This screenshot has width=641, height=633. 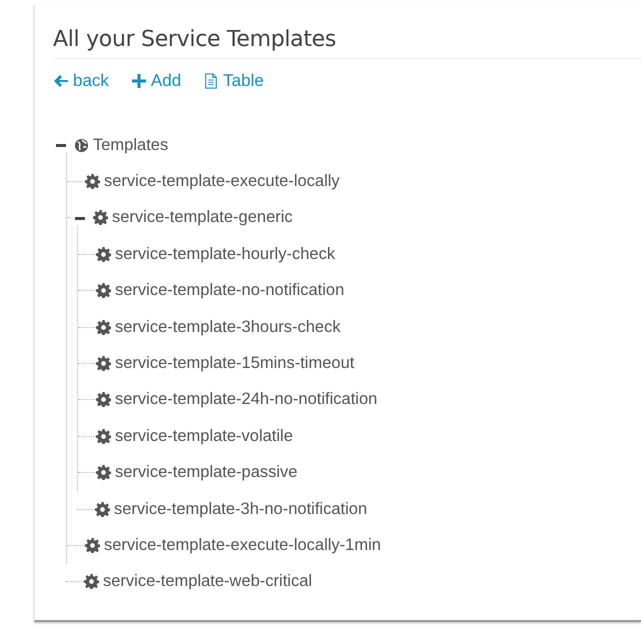 What do you see at coordinates (61, 81) in the screenshot?
I see `arrow-left-icon` at bounding box center [61, 81].